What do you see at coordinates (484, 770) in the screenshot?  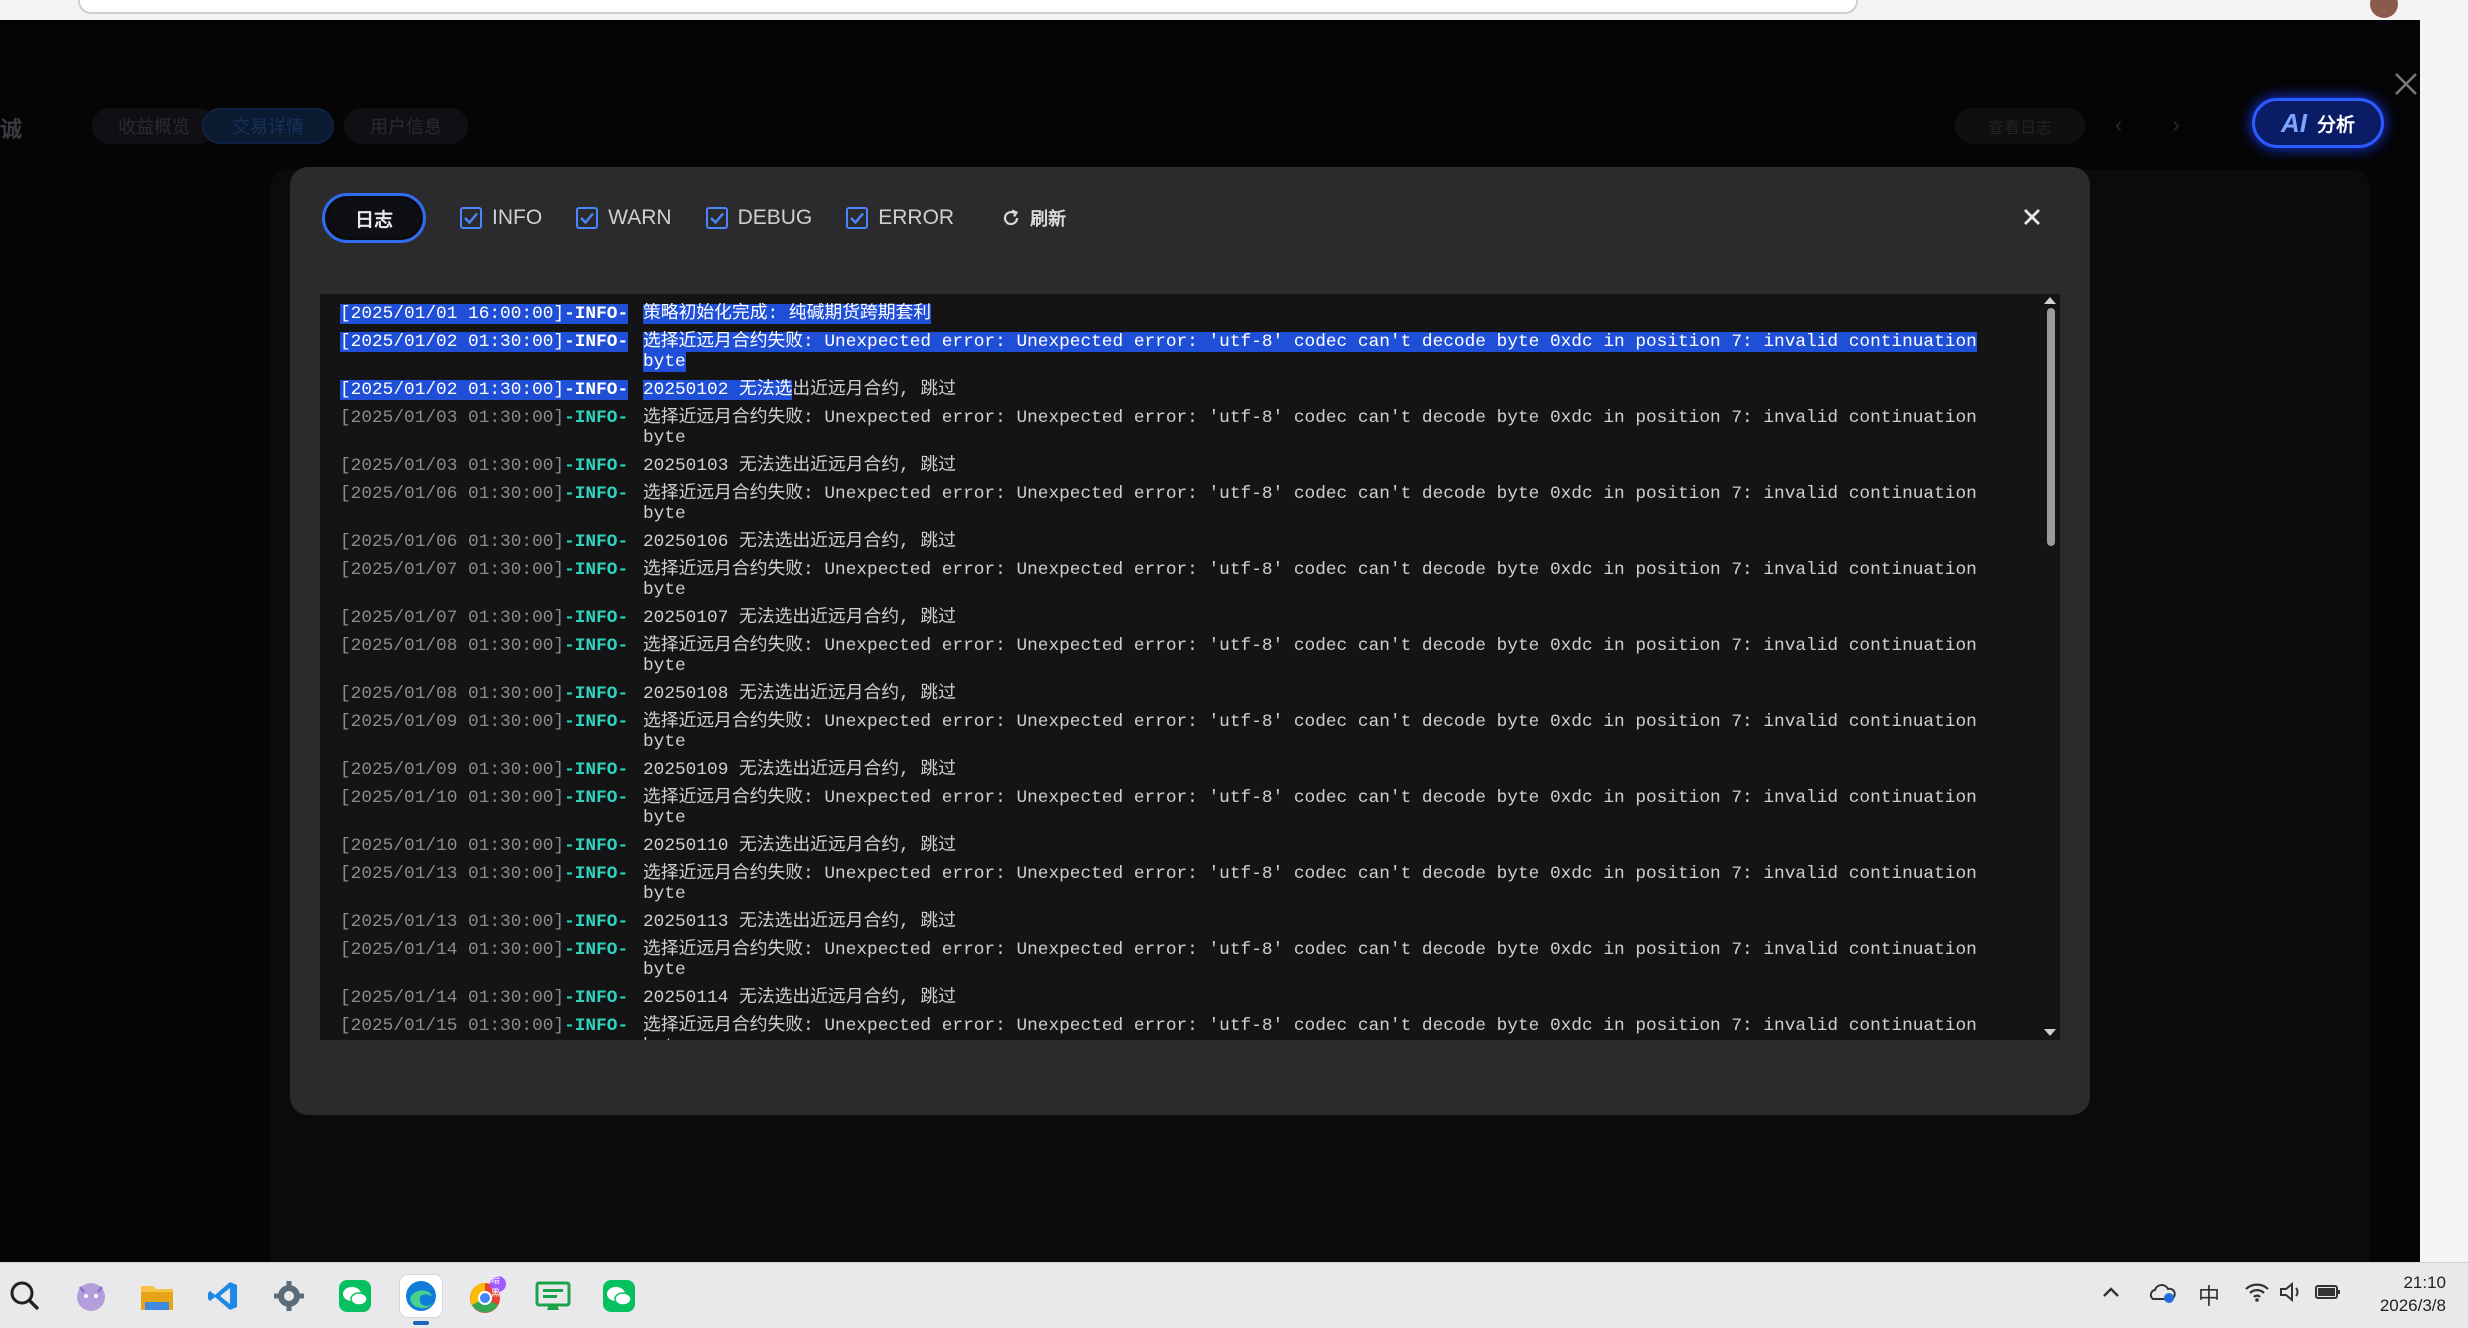 I see `log-entry-prefix-wrap: [2025/01/09 01:30:00]-INFO-` at bounding box center [484, 770].